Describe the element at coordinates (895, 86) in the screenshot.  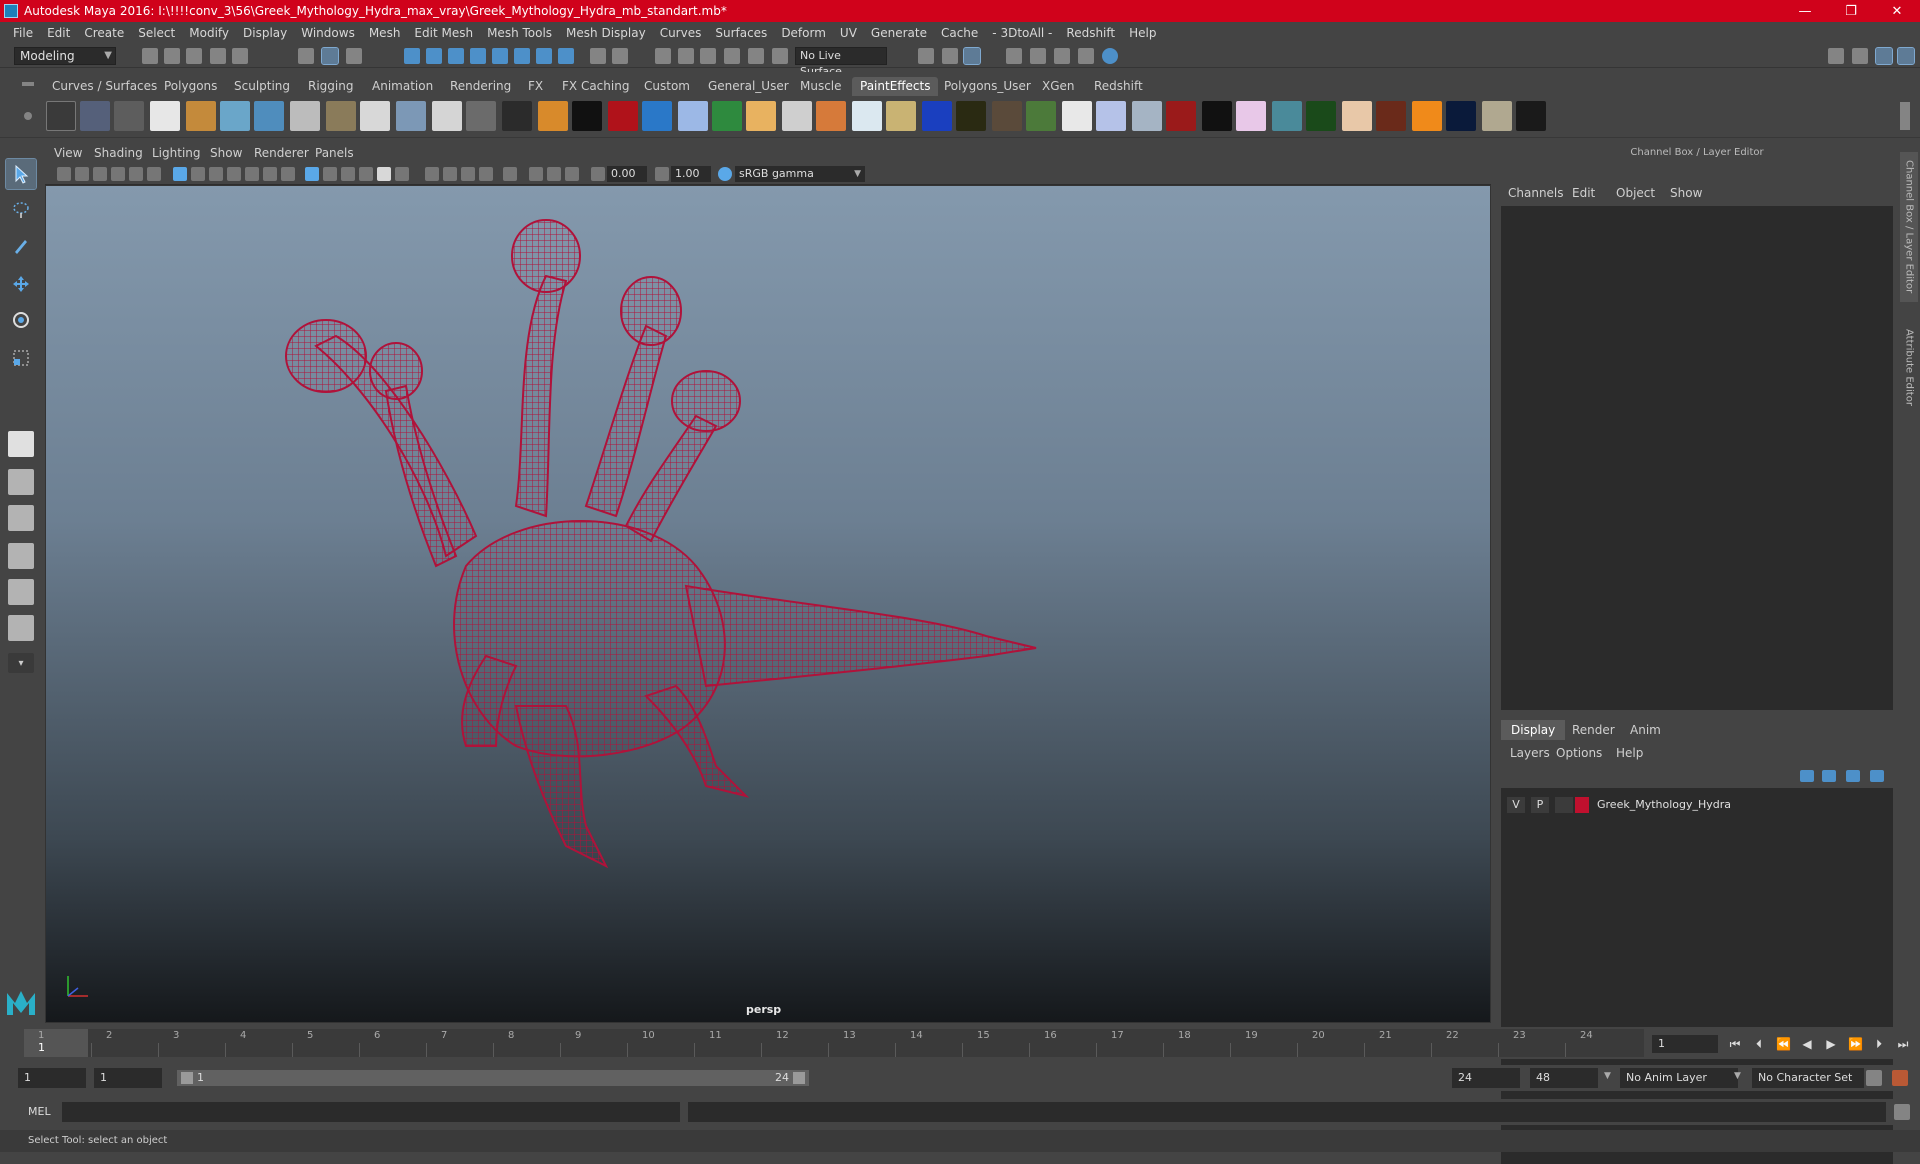
I see `tab-painteffects: PaintEffects` at that location.